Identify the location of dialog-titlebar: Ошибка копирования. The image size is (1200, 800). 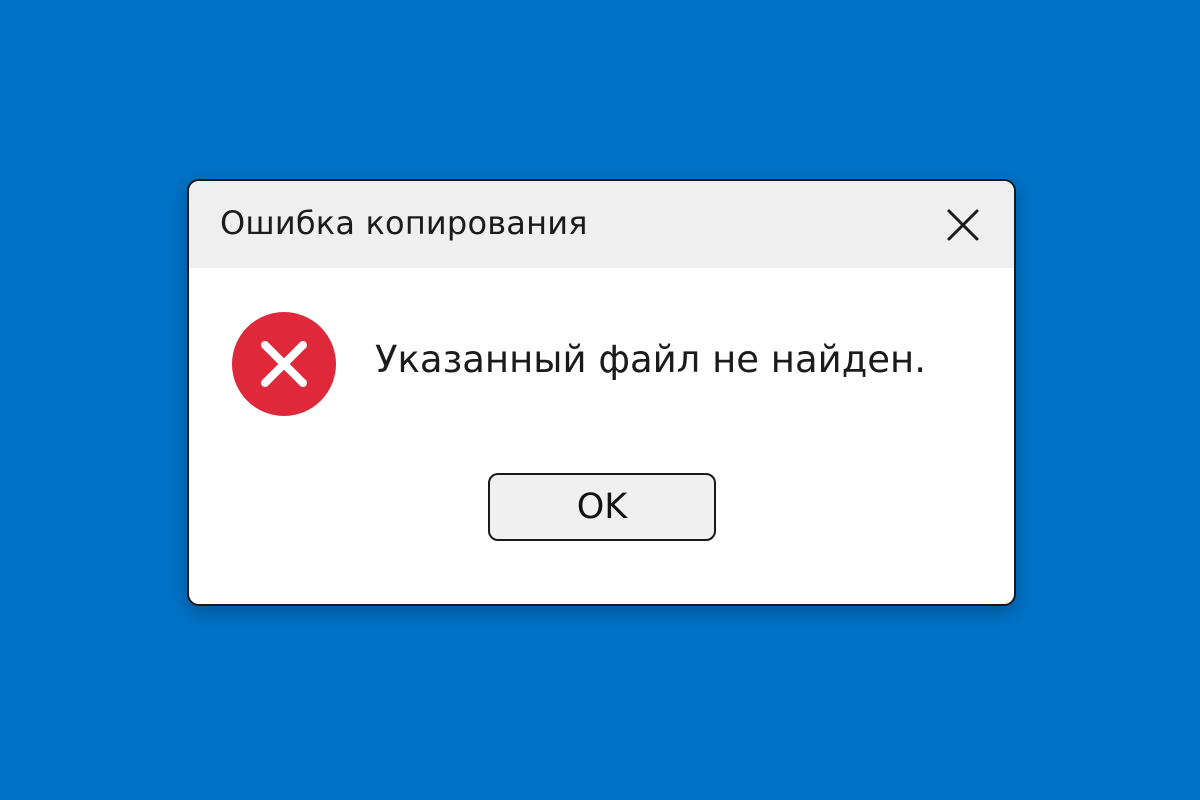
(601, 224).